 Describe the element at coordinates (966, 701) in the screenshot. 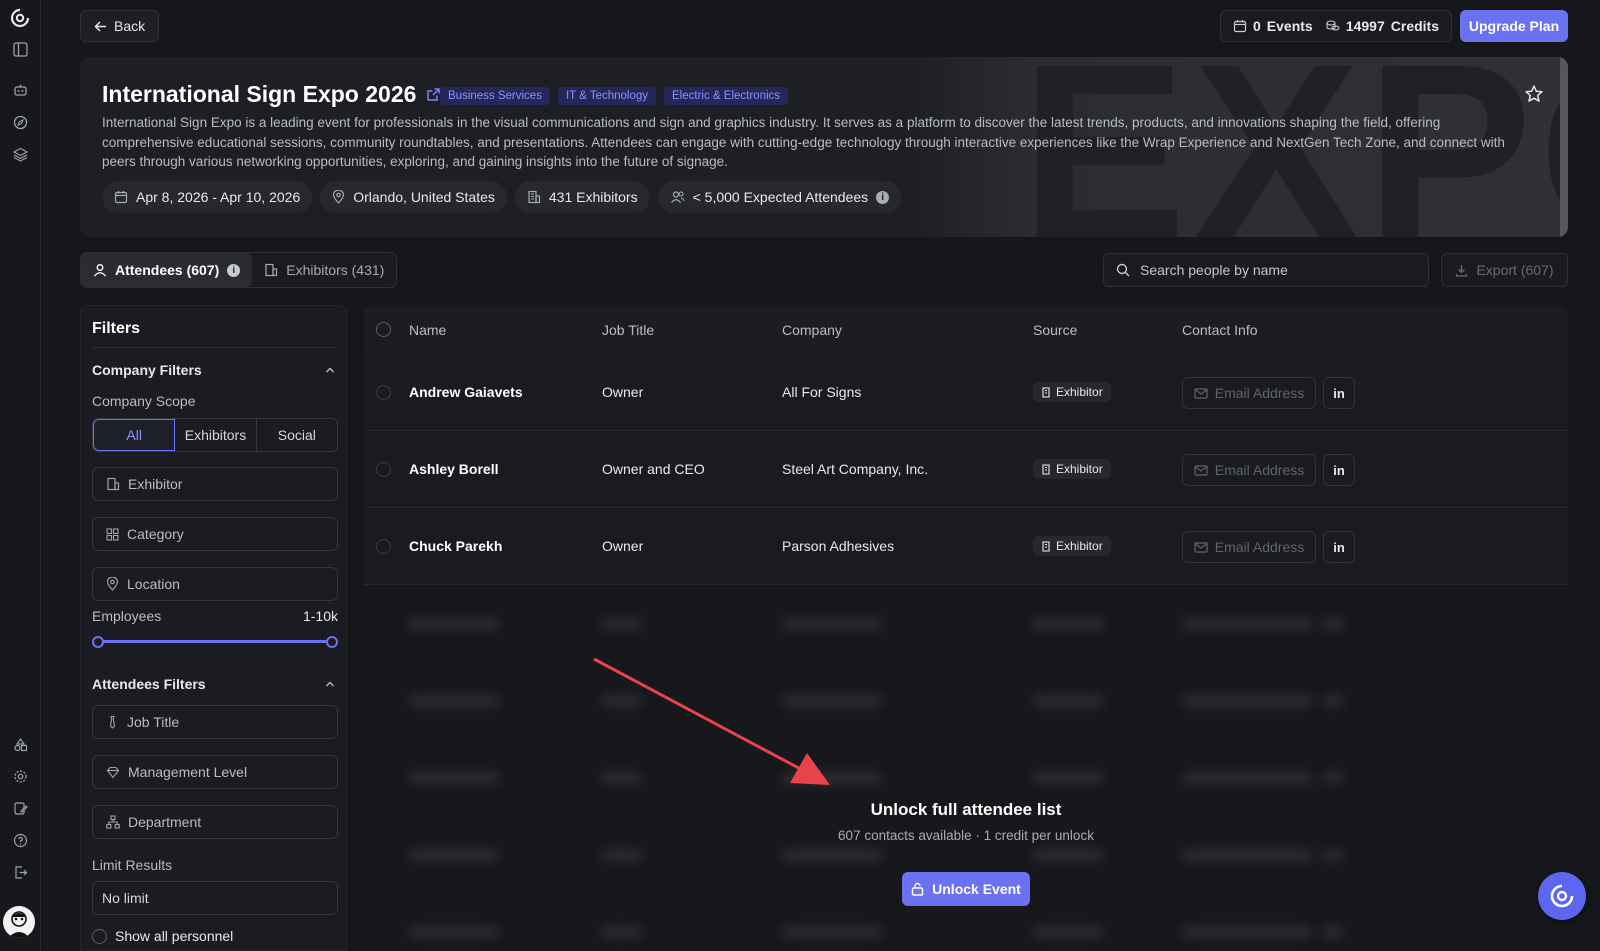

I see `locked-row` at that location.